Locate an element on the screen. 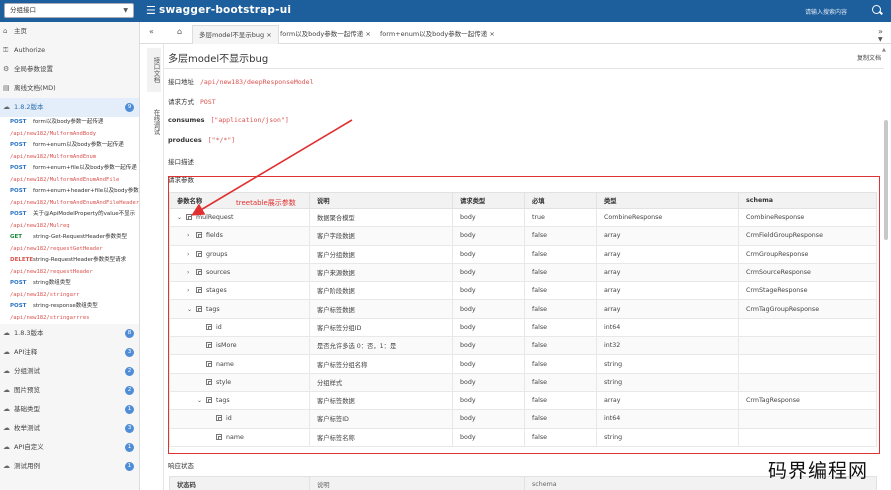  sidebar-group: ☁ 枚举测试 3 is located at coordinates (69, 428).